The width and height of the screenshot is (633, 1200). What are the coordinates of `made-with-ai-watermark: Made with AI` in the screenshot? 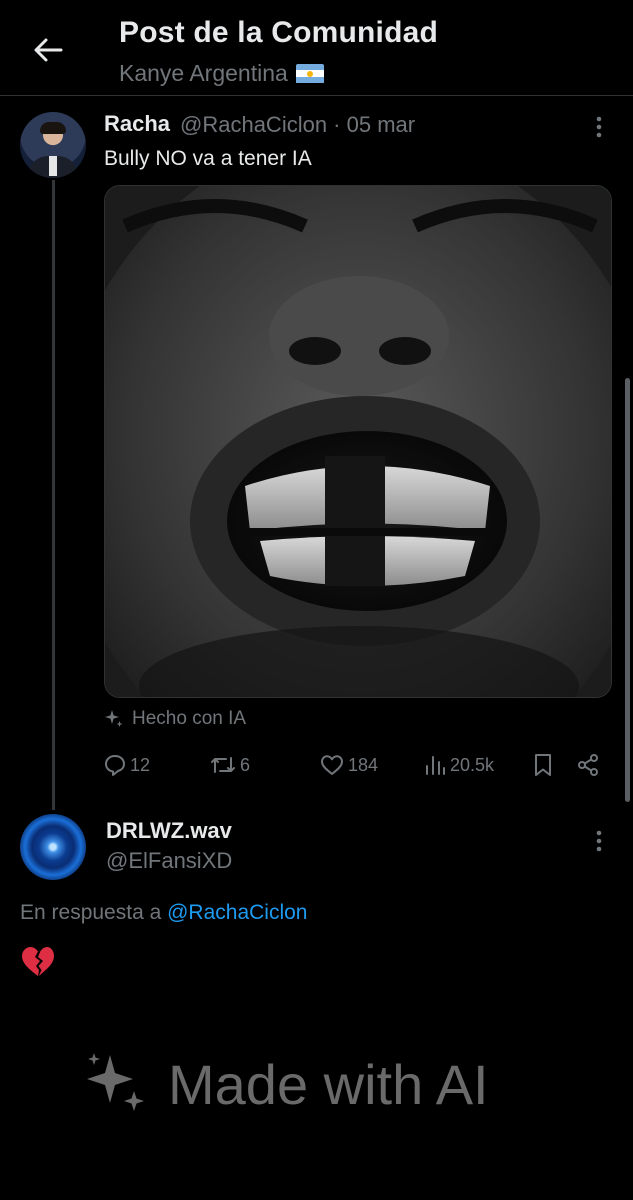 It's located at (285, 1084).